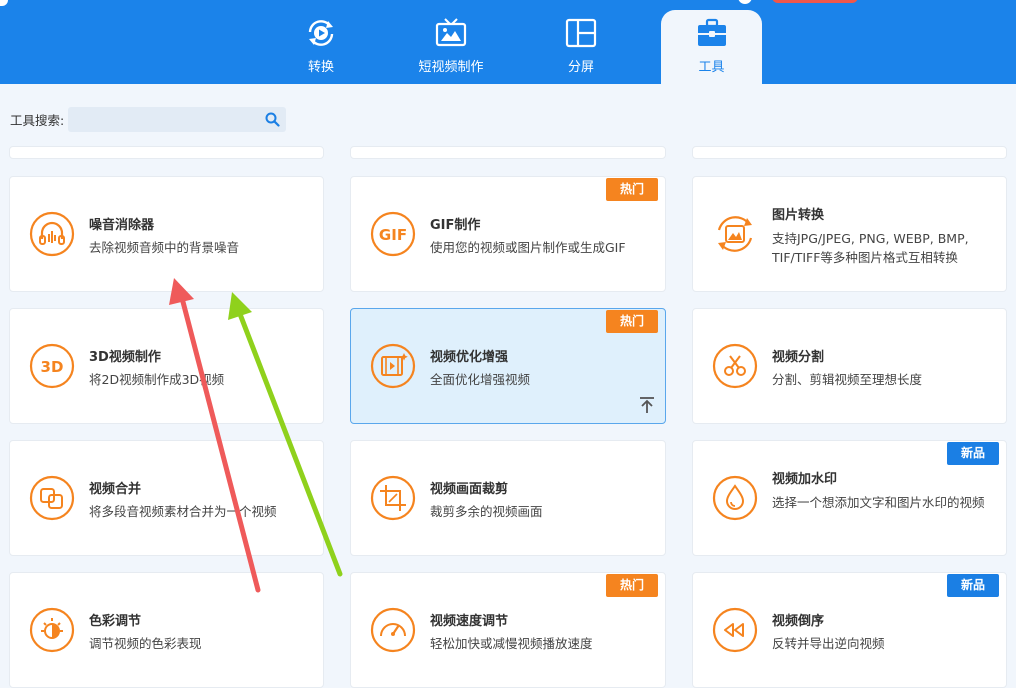  Describe the element at coordinates (451, 67) in the screenshot. I see `tab-label: 短视频制作` at that location.